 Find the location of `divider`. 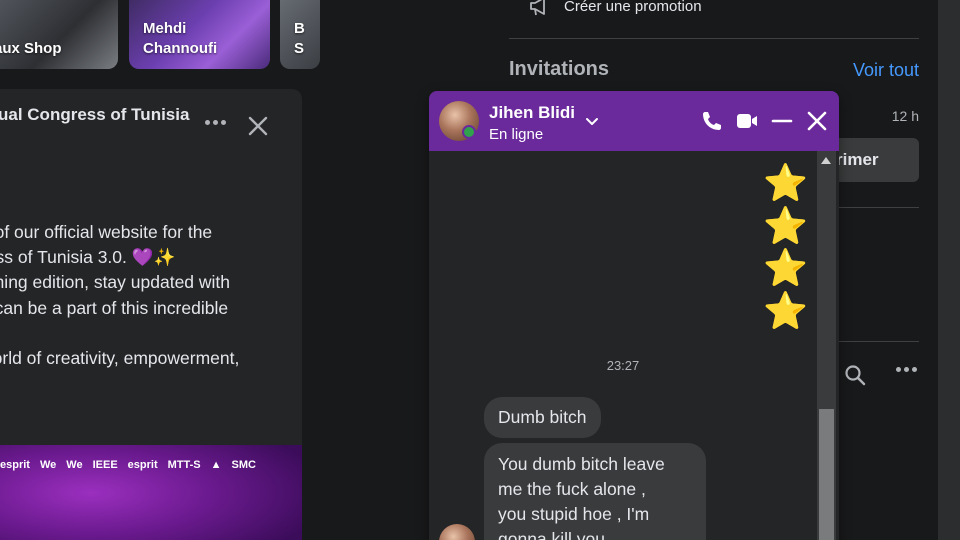

divider is located at coordinates (714, 38).